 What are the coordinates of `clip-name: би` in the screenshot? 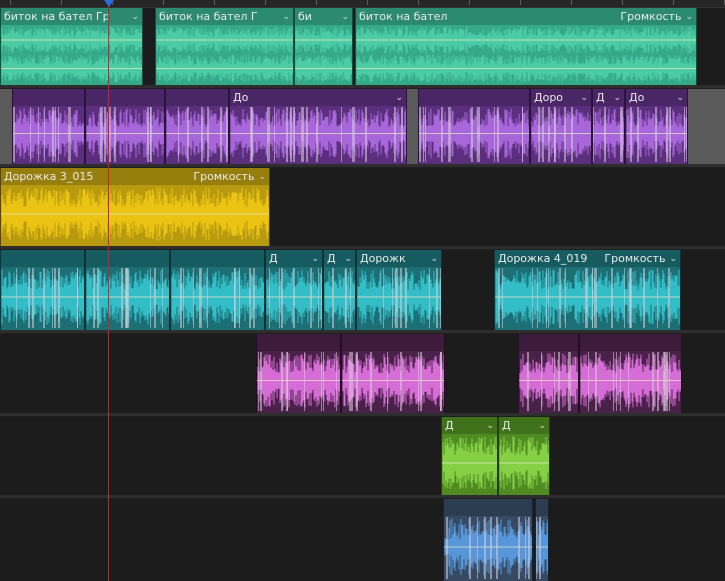 It's located at (305, 16).